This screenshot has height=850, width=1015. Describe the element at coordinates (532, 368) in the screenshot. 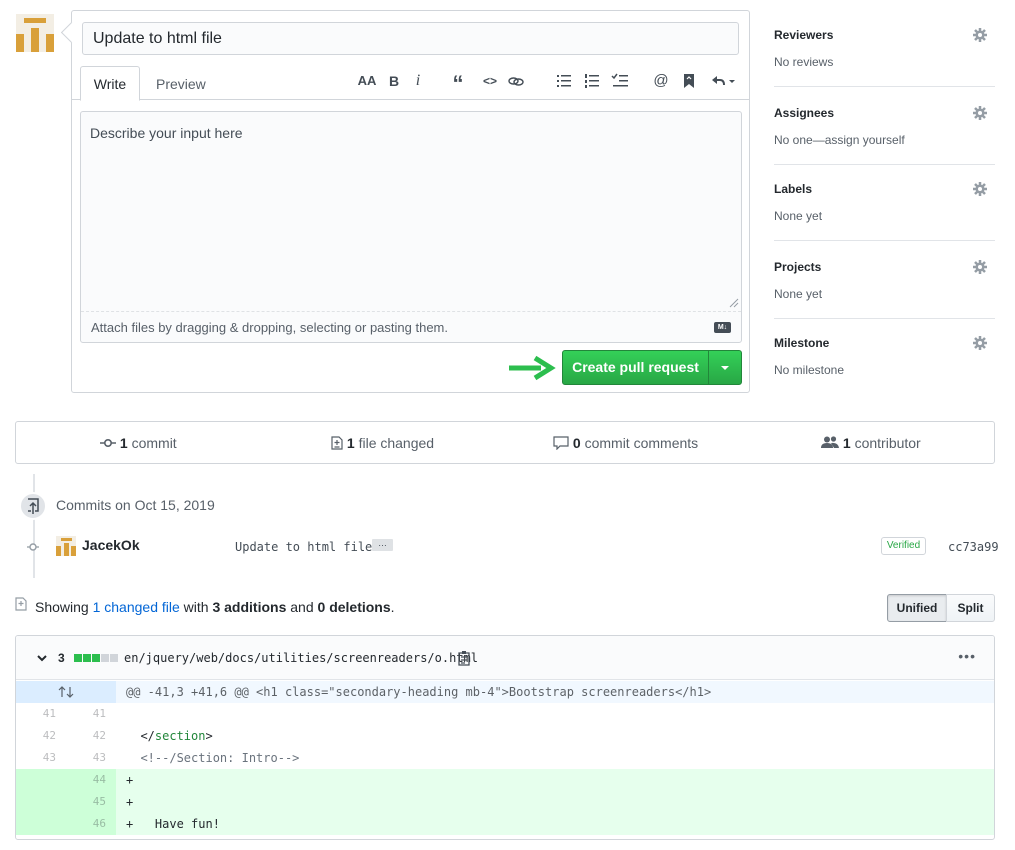

I see `arrow-right-icon` at that location.